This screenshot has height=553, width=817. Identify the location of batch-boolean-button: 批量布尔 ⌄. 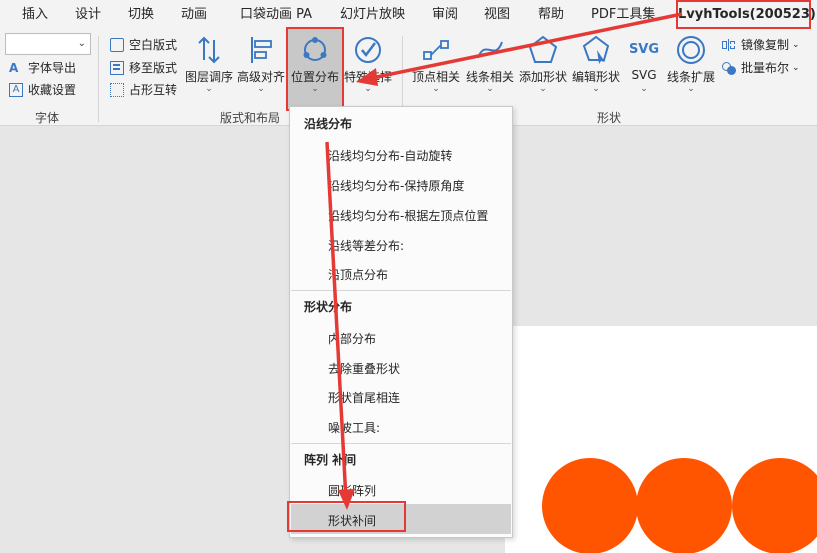
(761, 67).